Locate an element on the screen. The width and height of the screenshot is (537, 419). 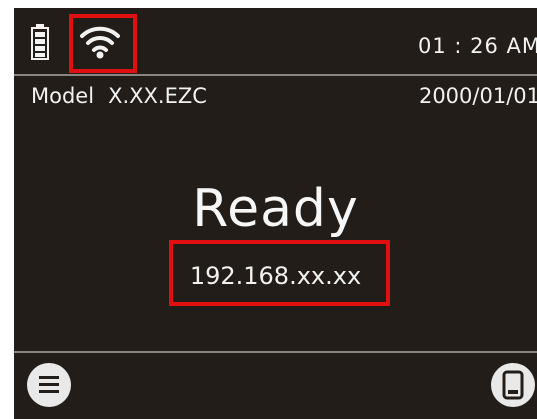
clock-time: 01 : 26 AM is located at coordinates (477, 46).